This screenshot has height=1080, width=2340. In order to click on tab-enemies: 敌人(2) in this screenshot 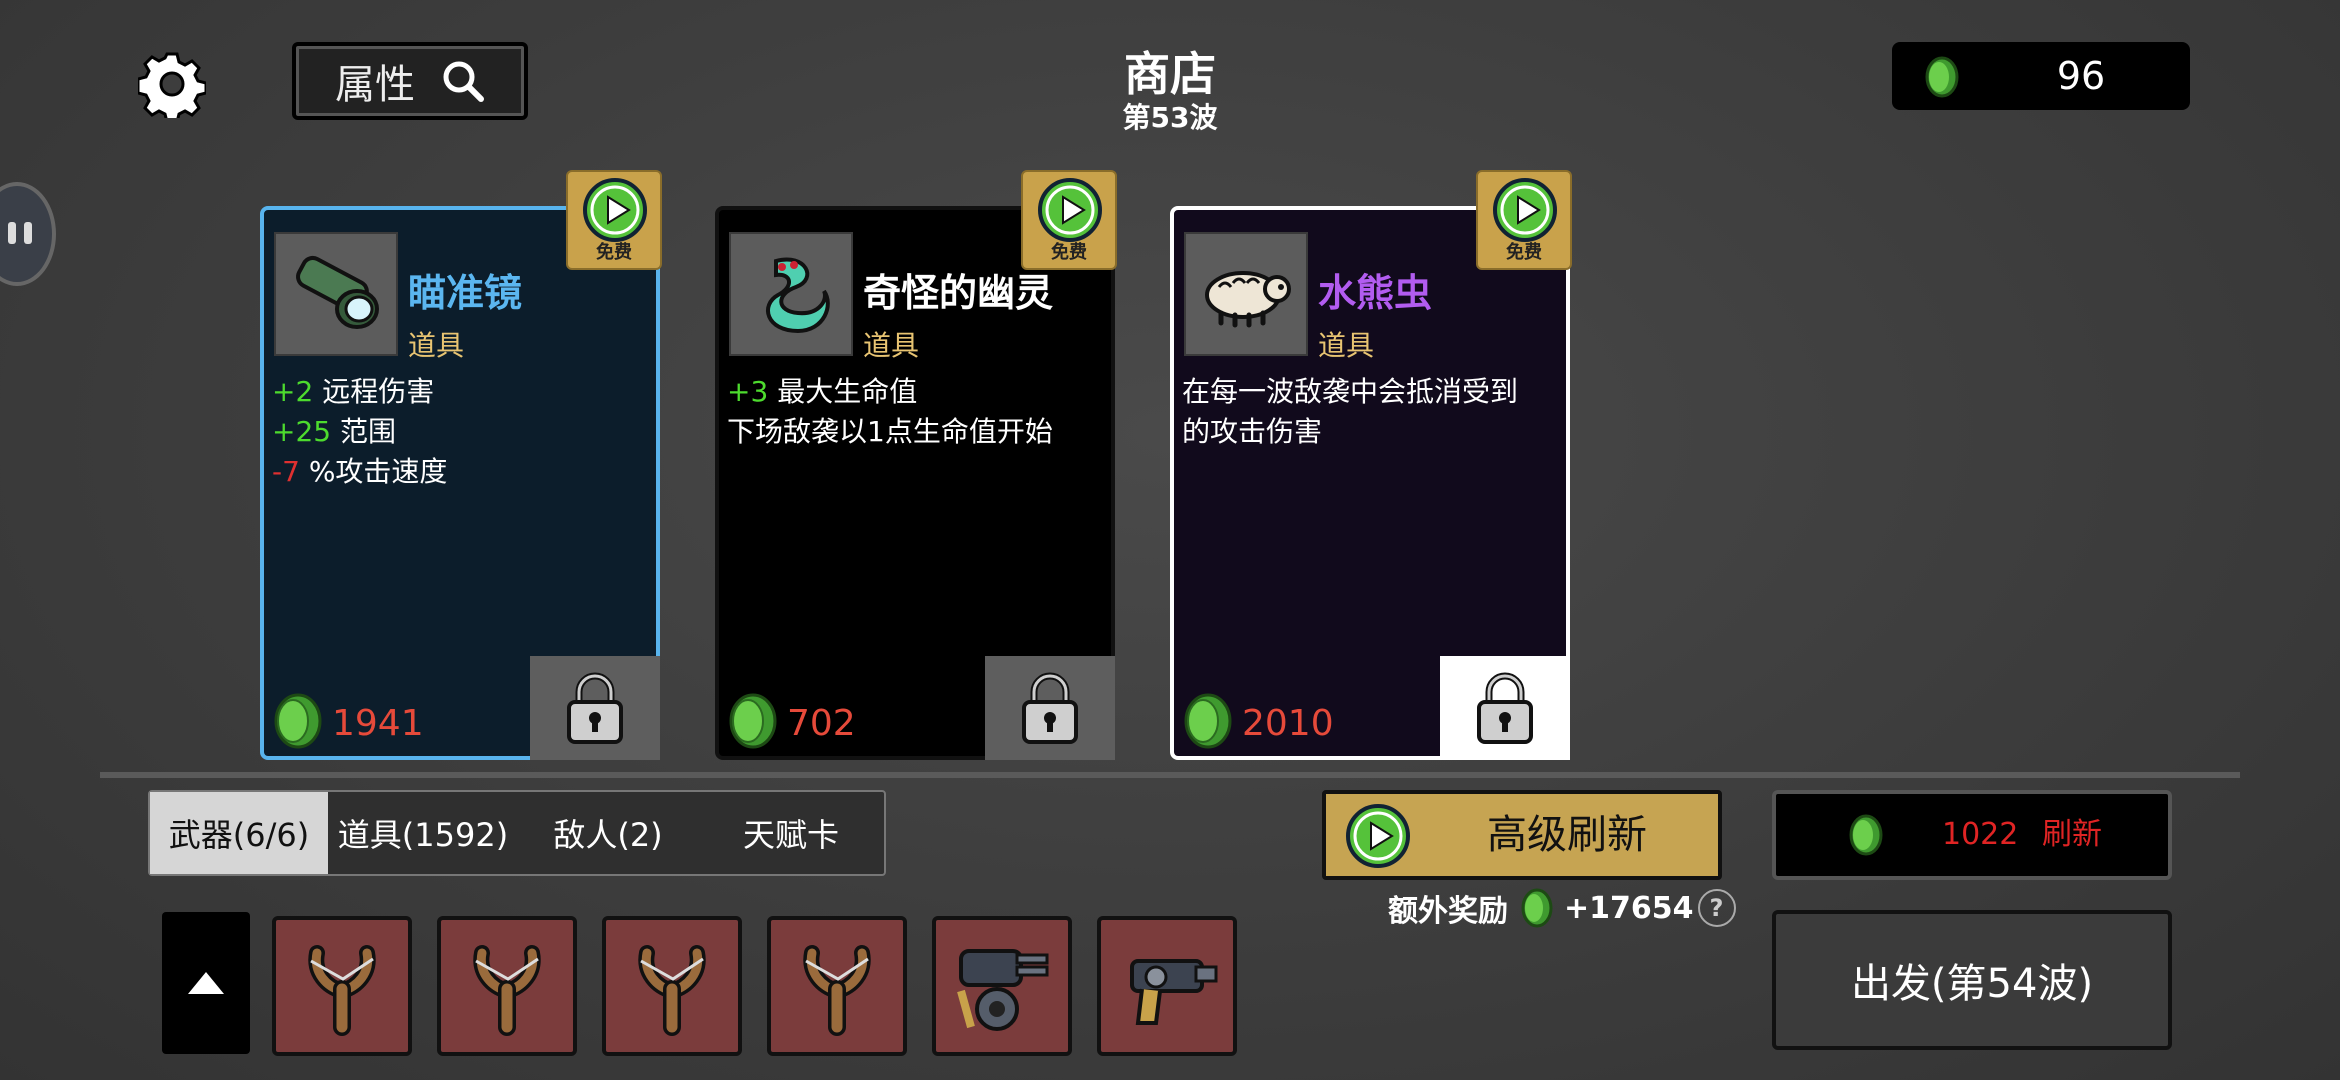, I will do `click(608, 833)`.